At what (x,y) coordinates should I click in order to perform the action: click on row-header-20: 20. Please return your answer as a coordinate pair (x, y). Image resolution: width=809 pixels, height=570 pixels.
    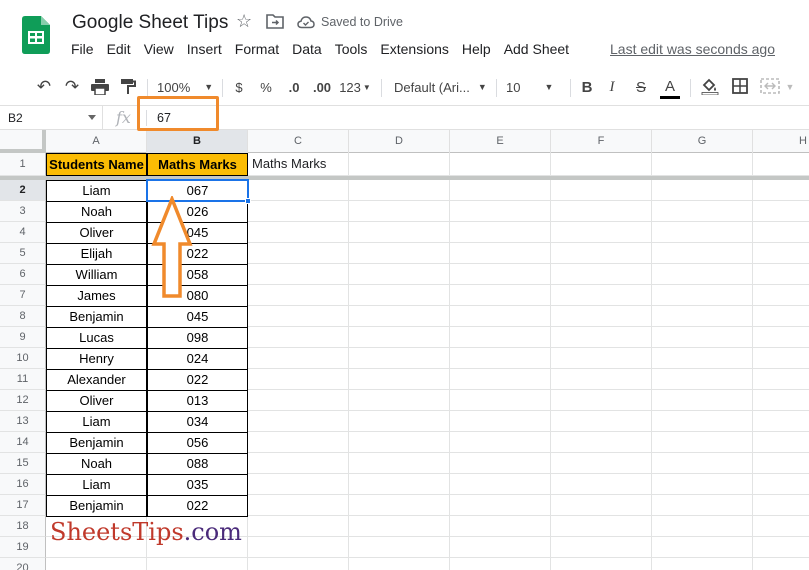
    Looking at the image, I should click on (23, 564).